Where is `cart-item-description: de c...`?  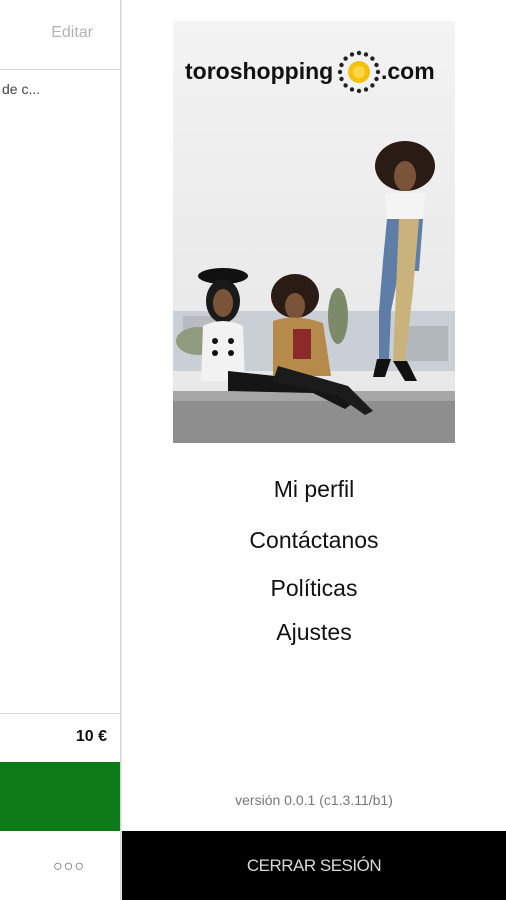 cart-item-description: de c... is located at coordinates (21, 89).